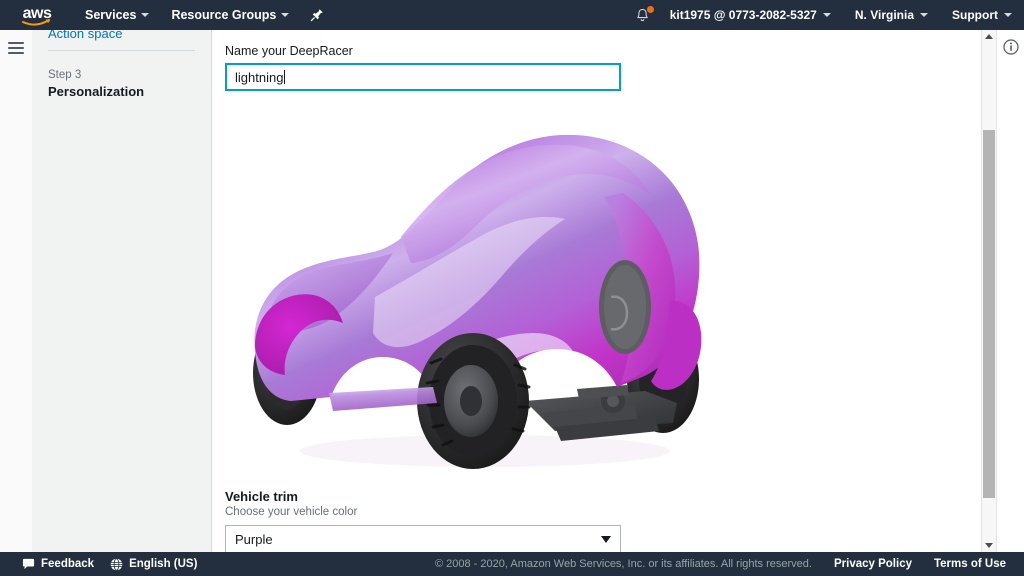  I want to click on vehicle-trim-subtitle: Choose your vehicle color, so click(291, 512).